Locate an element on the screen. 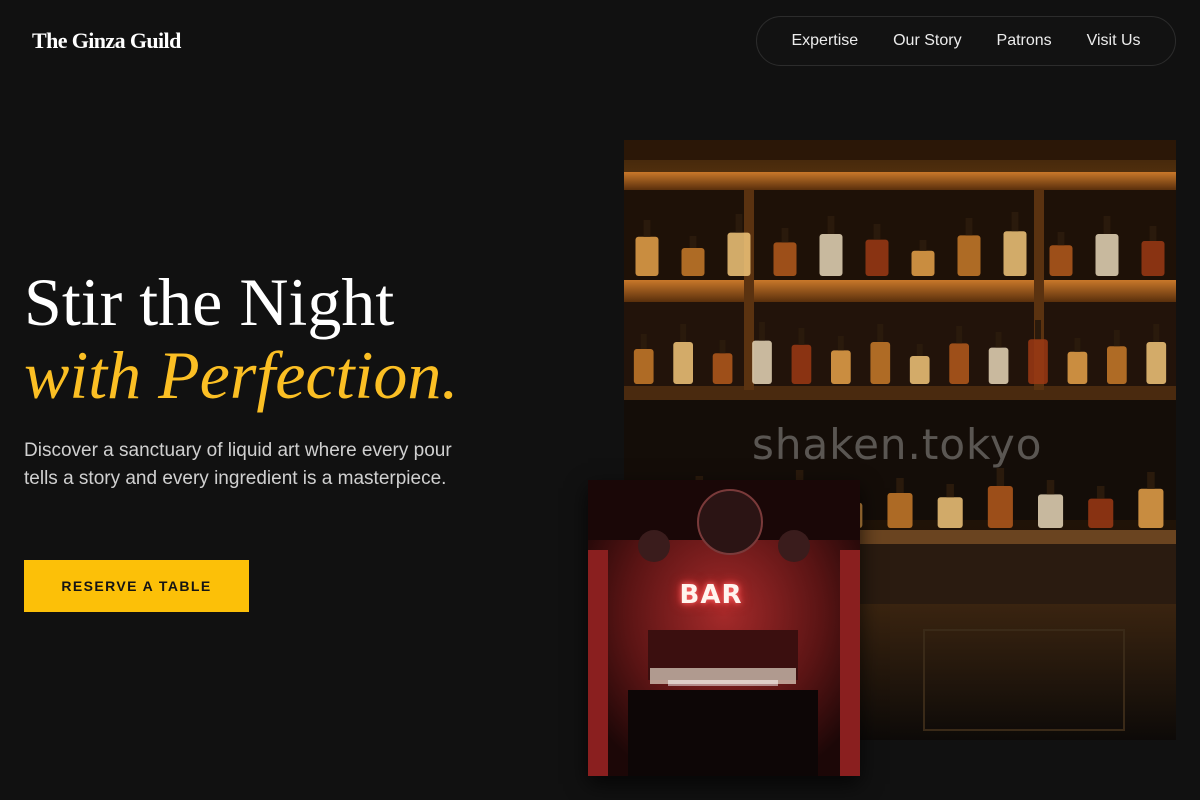 Image resolution: width=1200 pixels, height=800 pixels. bar-neon-sign: BAR is located at coordinates (711, 595).